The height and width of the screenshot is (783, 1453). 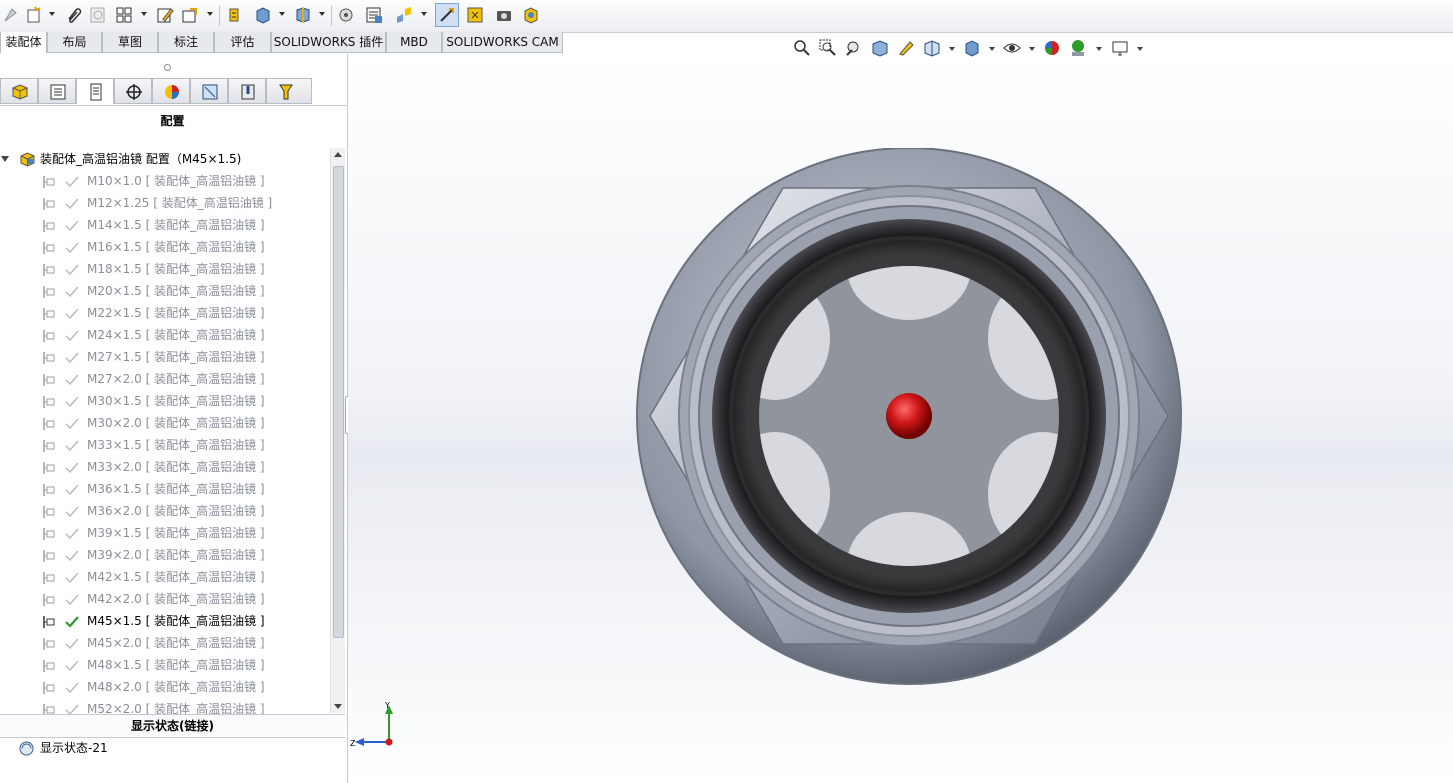 What do you see at coordinates (854, 48) in the screenshot?
I see `previous-view-icon` at bounding box center [854, 48].